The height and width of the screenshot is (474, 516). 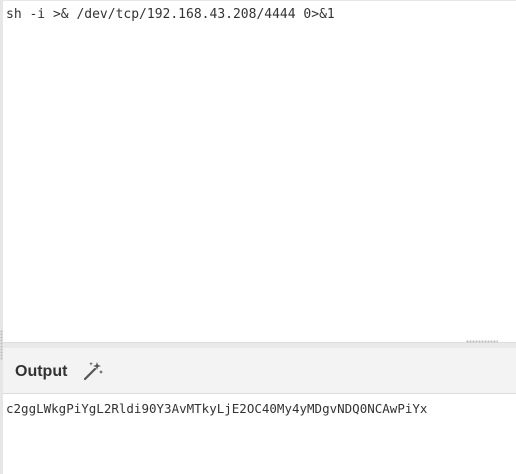 I want to click on magic-wand-button, so click(x=93, y=371).